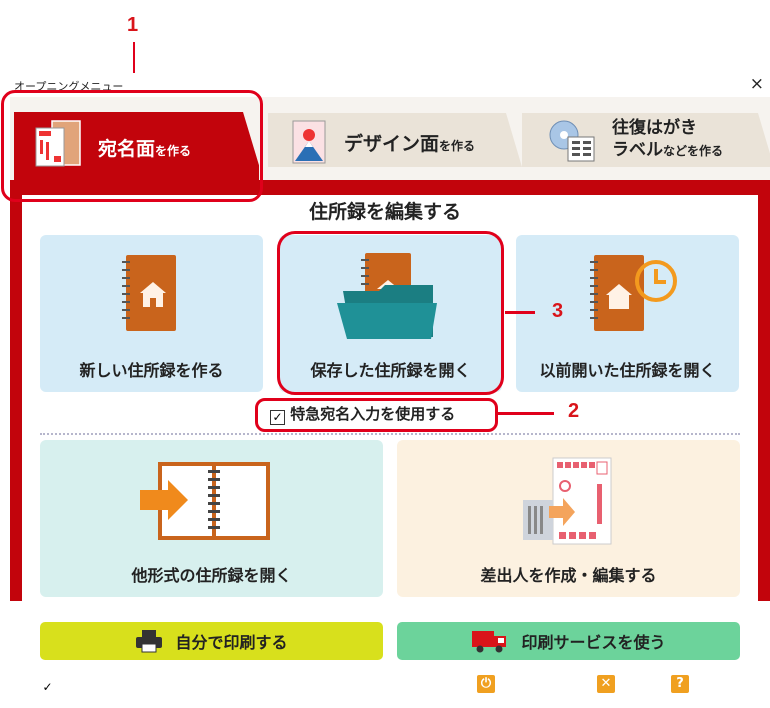  I want to click on show-on-start-option: ✓ 起動時にこのウィンドウを表示, so click(133, 685).